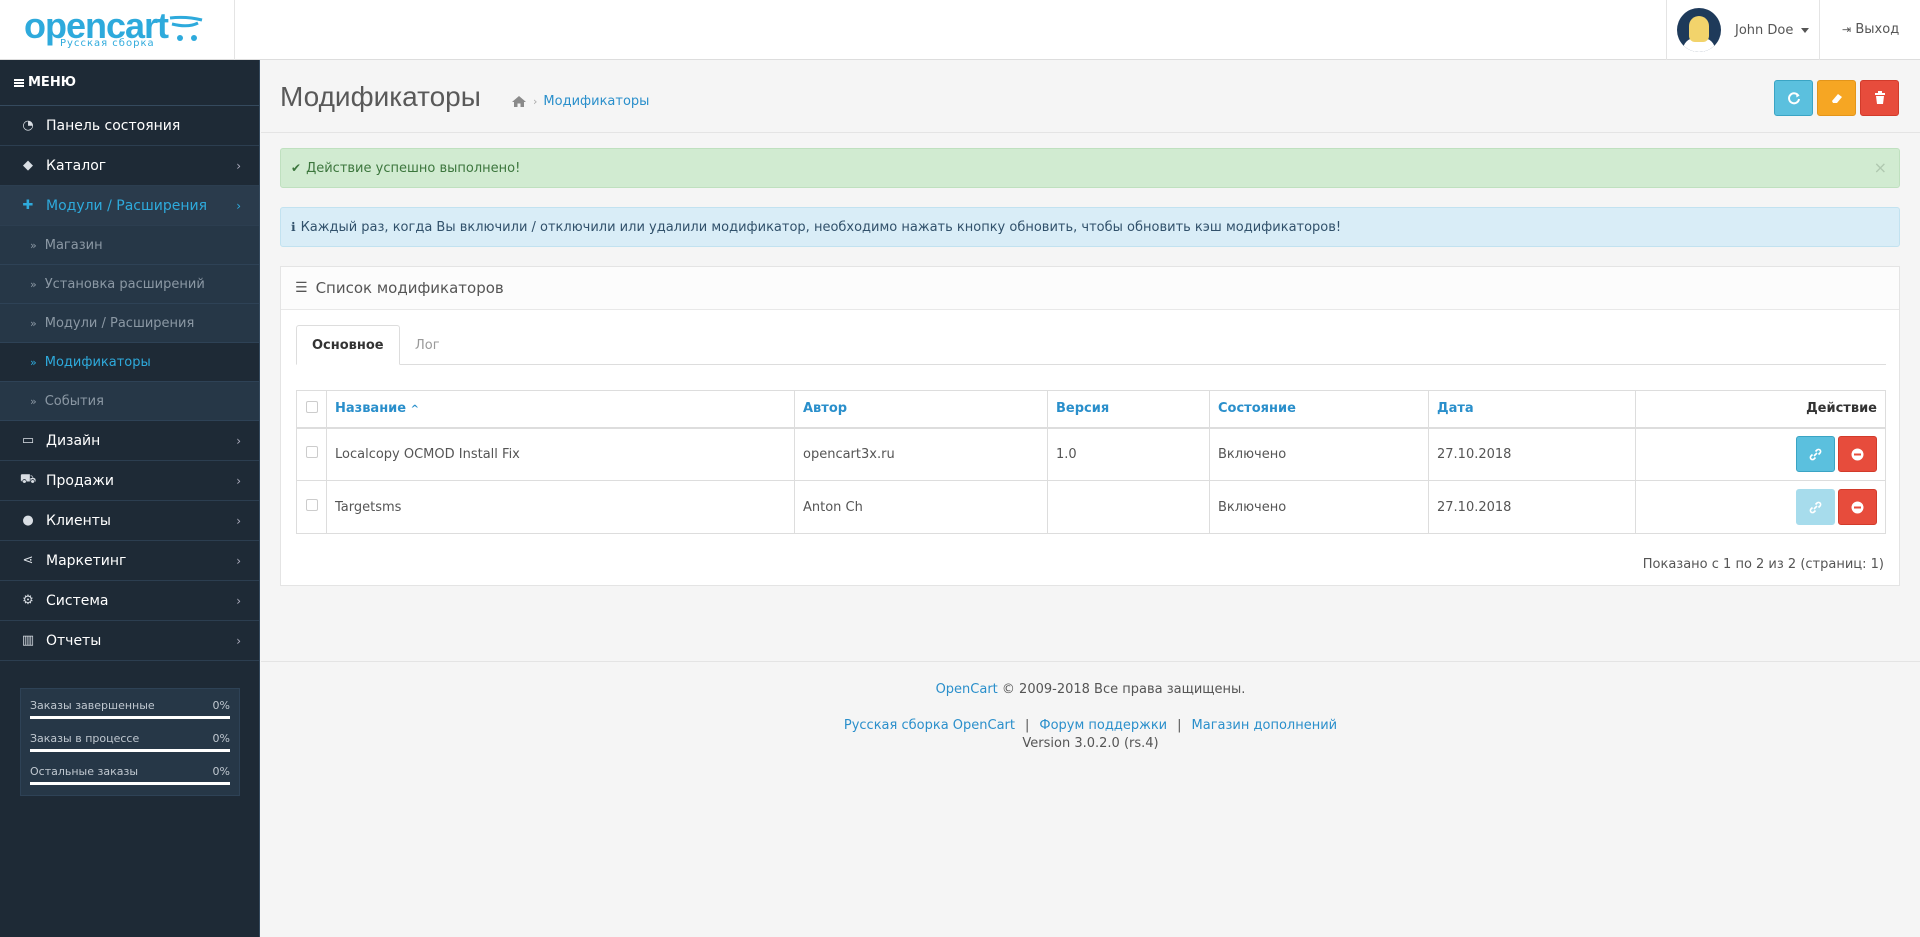 The image size is (1920, 937). I want to click on sidebar-subitem-modifications: » Модификаторы, so click(129, 362).